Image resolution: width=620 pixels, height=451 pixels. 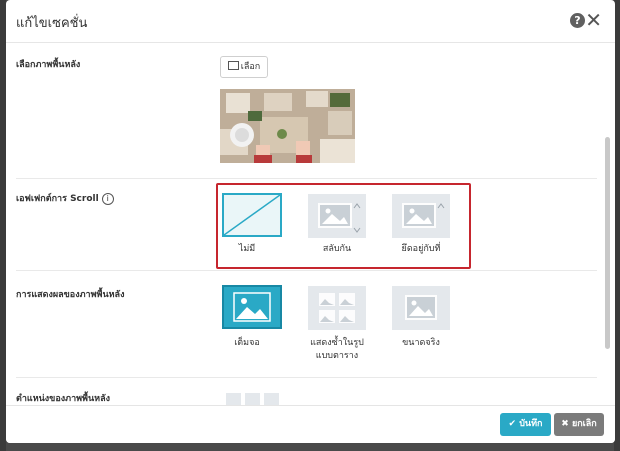 I want to click on grid-repeat-image-icon, so click(x=337, y=308).